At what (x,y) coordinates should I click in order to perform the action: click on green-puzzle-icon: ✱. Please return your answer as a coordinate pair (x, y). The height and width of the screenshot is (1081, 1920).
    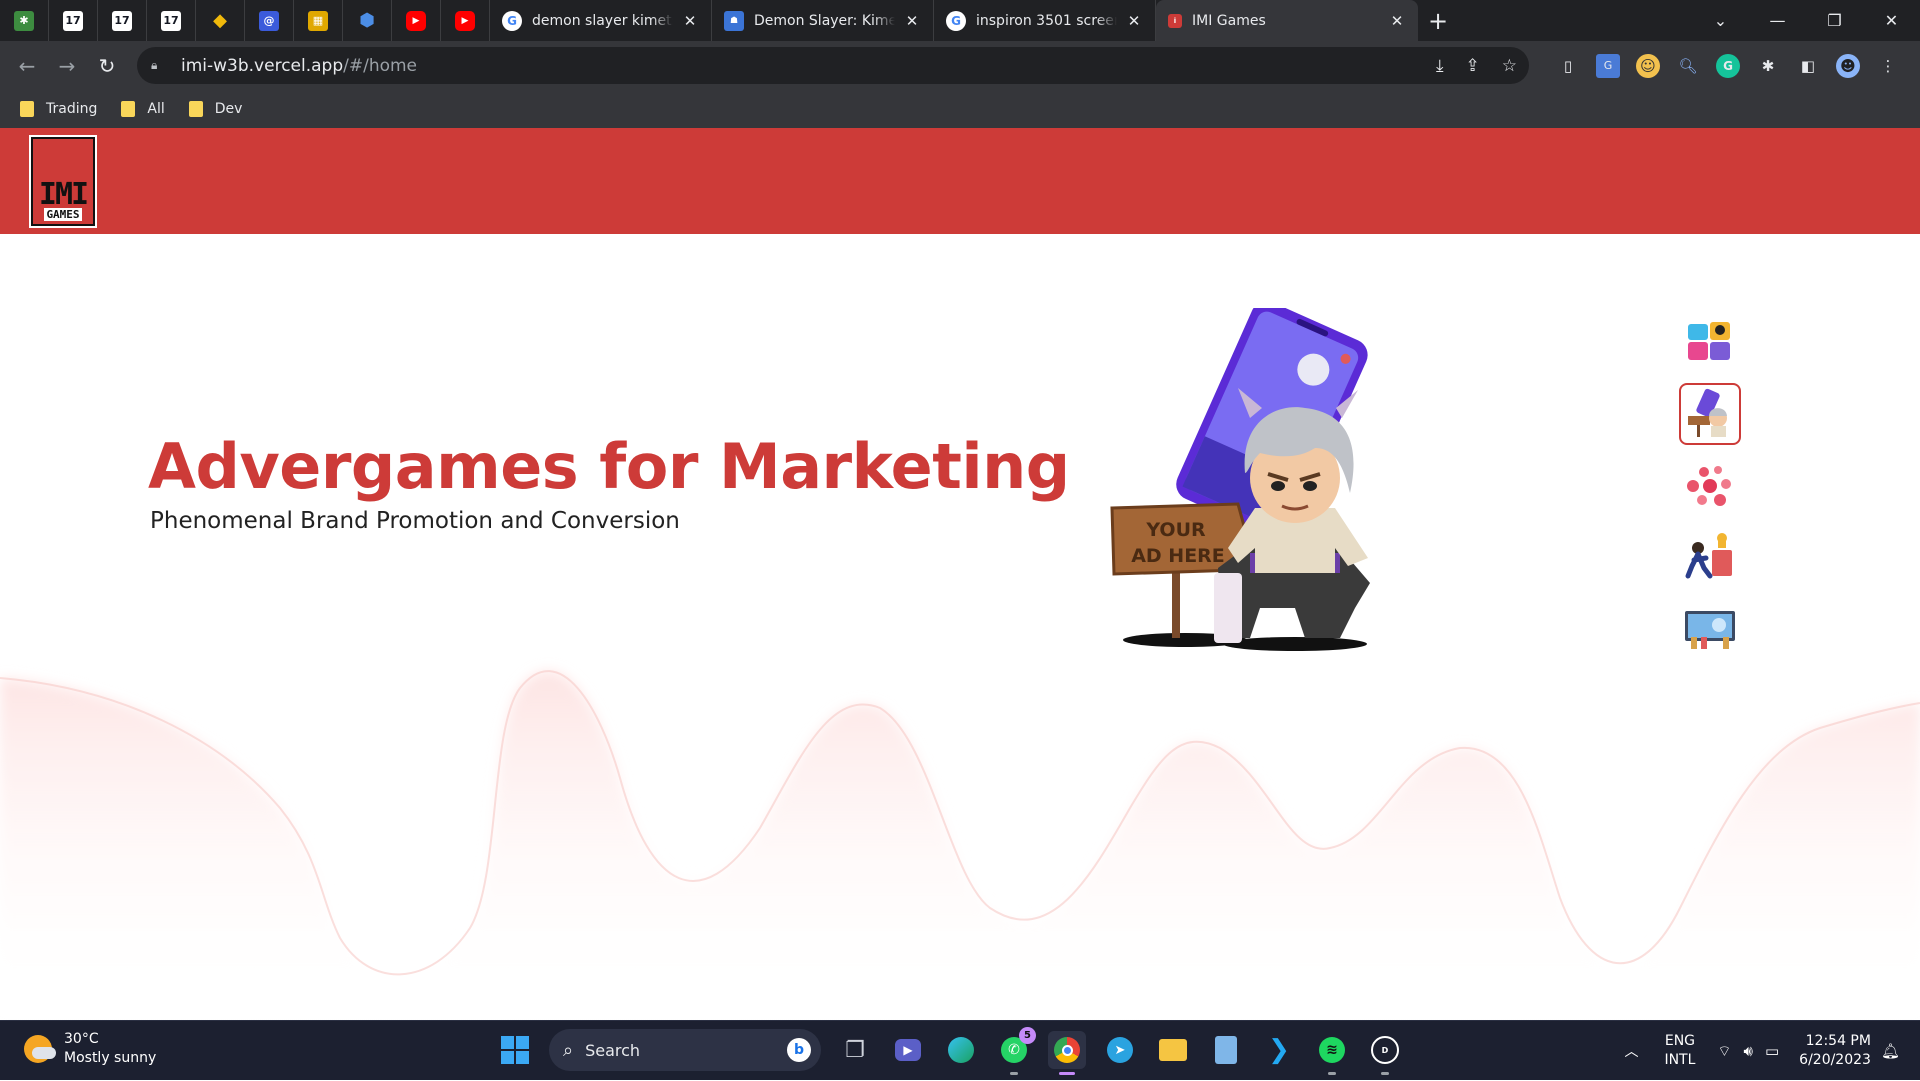
    Looking at the image, I should click on (24, 20).